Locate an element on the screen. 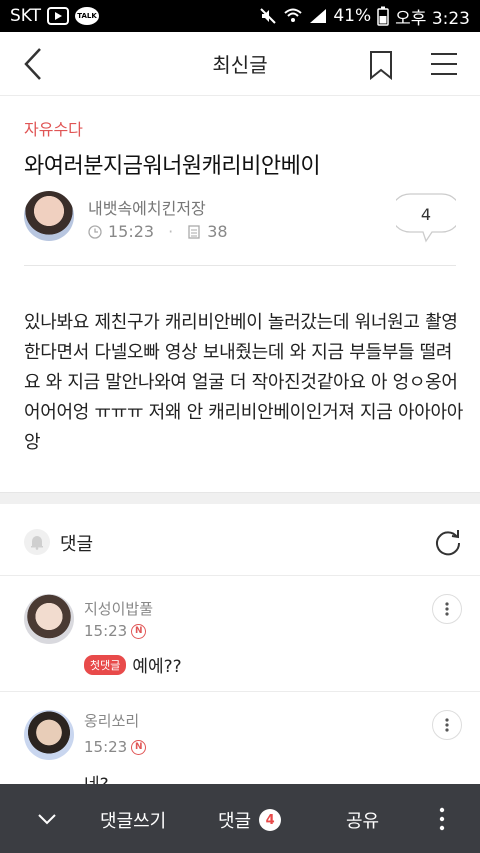 Image resolution: width=480 pixels, height=853 pixels. post-category: 자유수다 is located at coordinates (53, 128).